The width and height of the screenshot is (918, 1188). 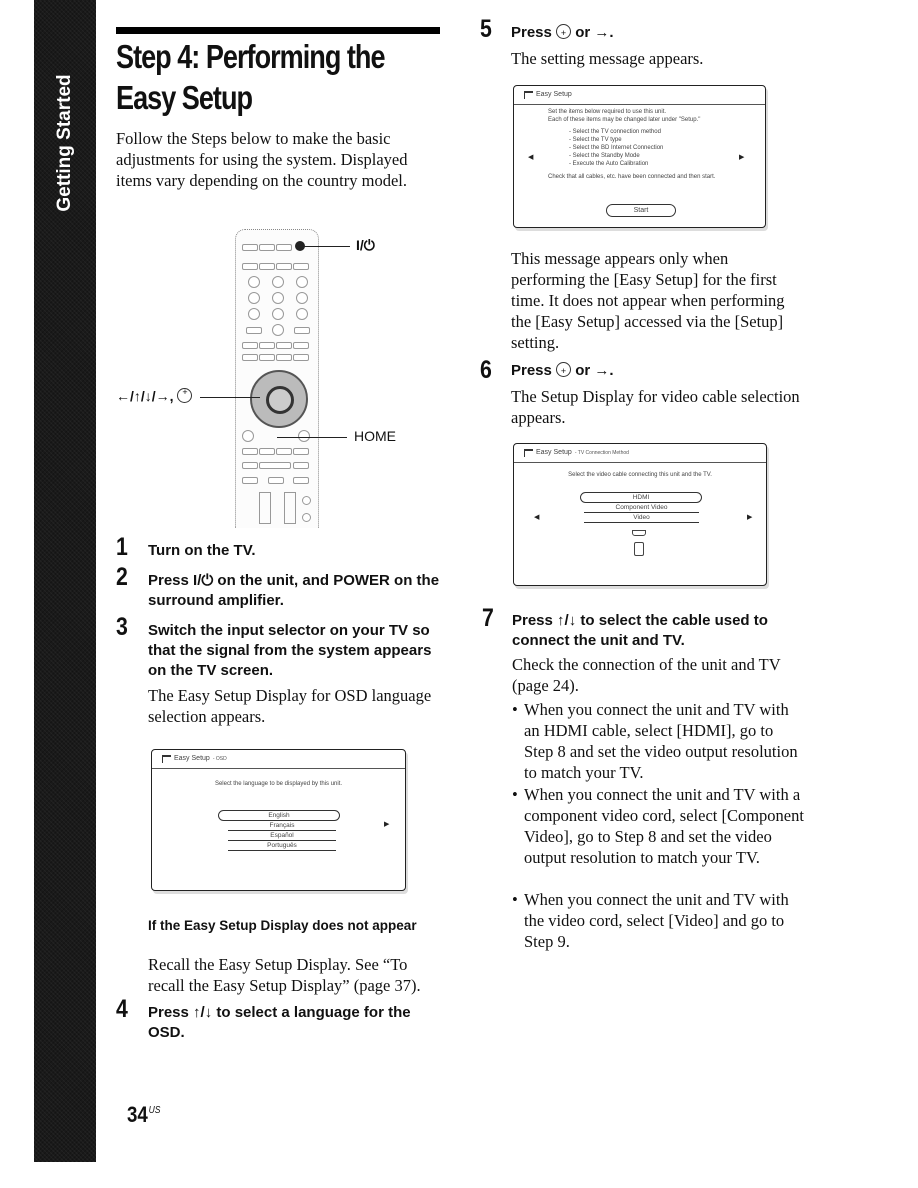 What do you see at coordinates (202, 550) in the screenshot?
I see `step-title: Turn on the TV.` at bounding box center [202, 550].